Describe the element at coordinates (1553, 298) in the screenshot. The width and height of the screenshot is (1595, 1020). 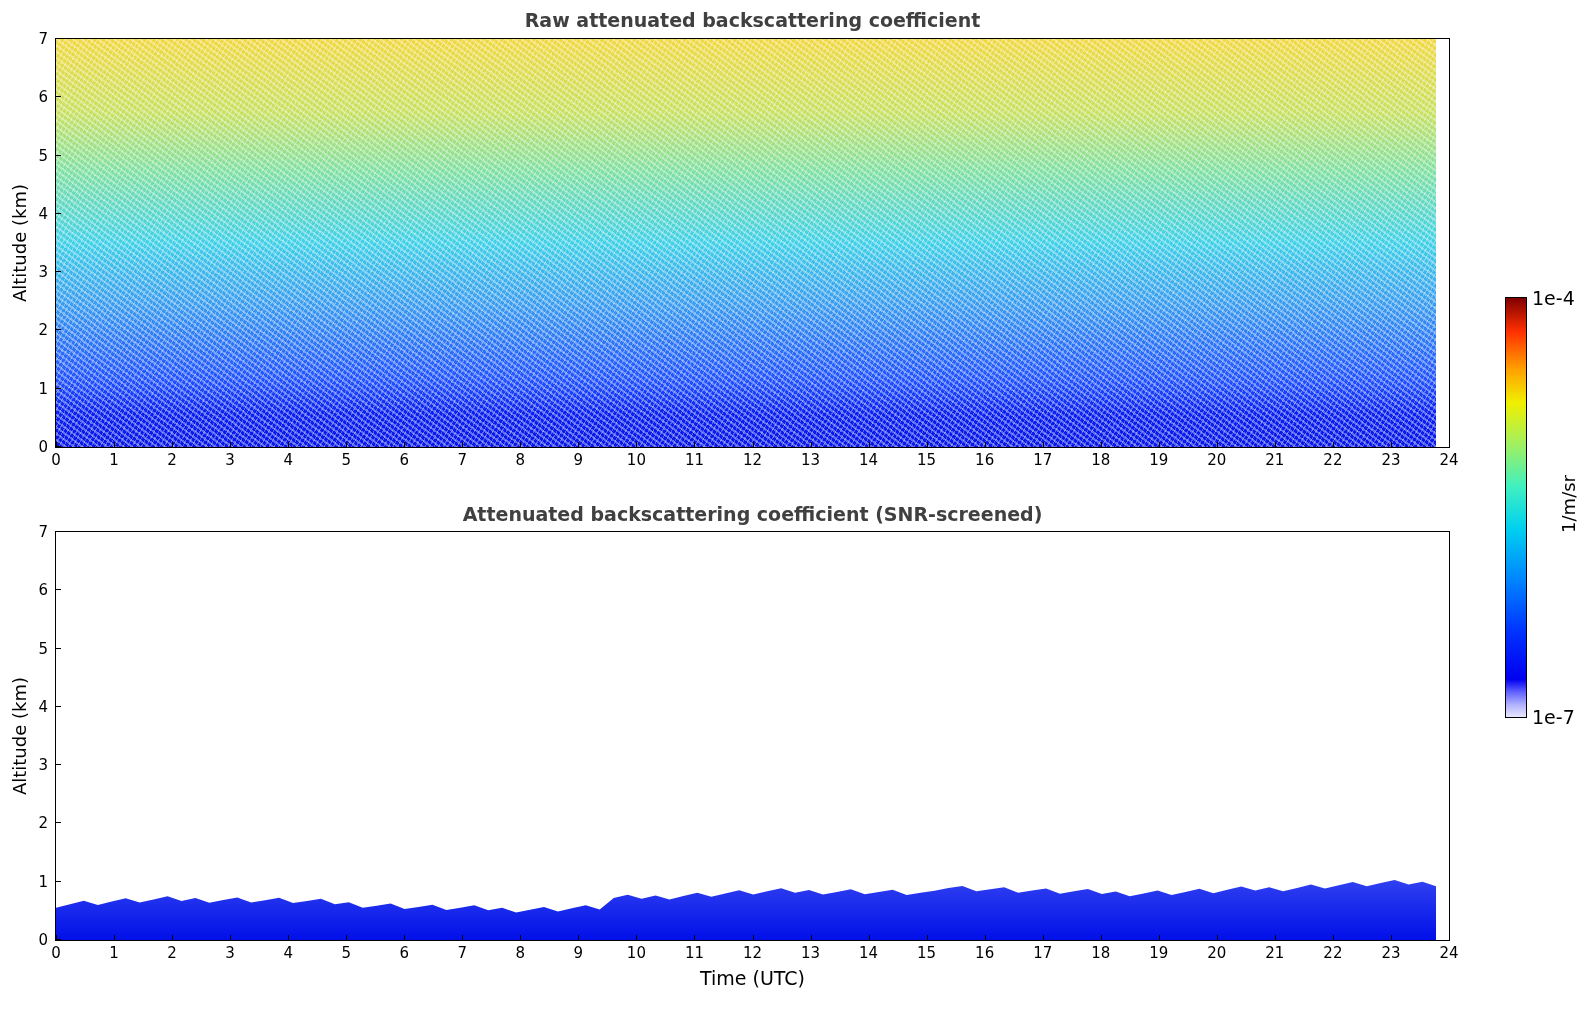
I see `colorbar-max-label: 1e-4` at that location.